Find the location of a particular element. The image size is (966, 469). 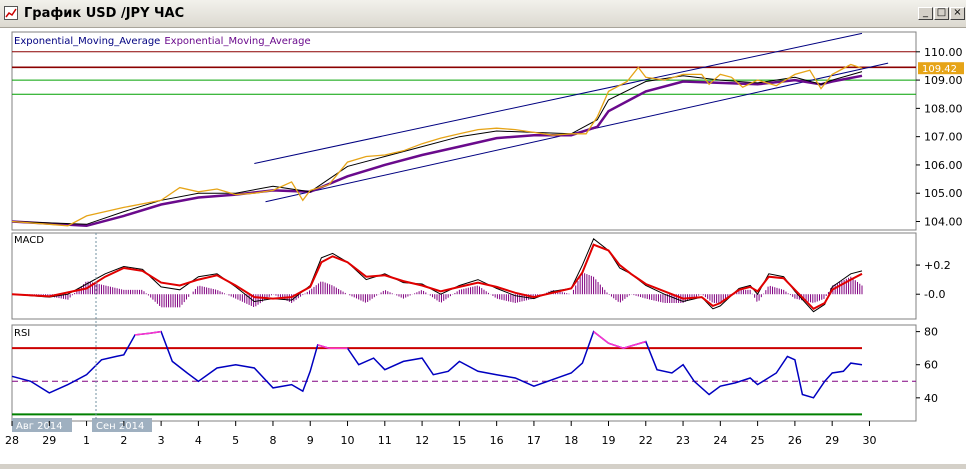

price-ytick-label: 107.00 is located at coordinates (943, 137).